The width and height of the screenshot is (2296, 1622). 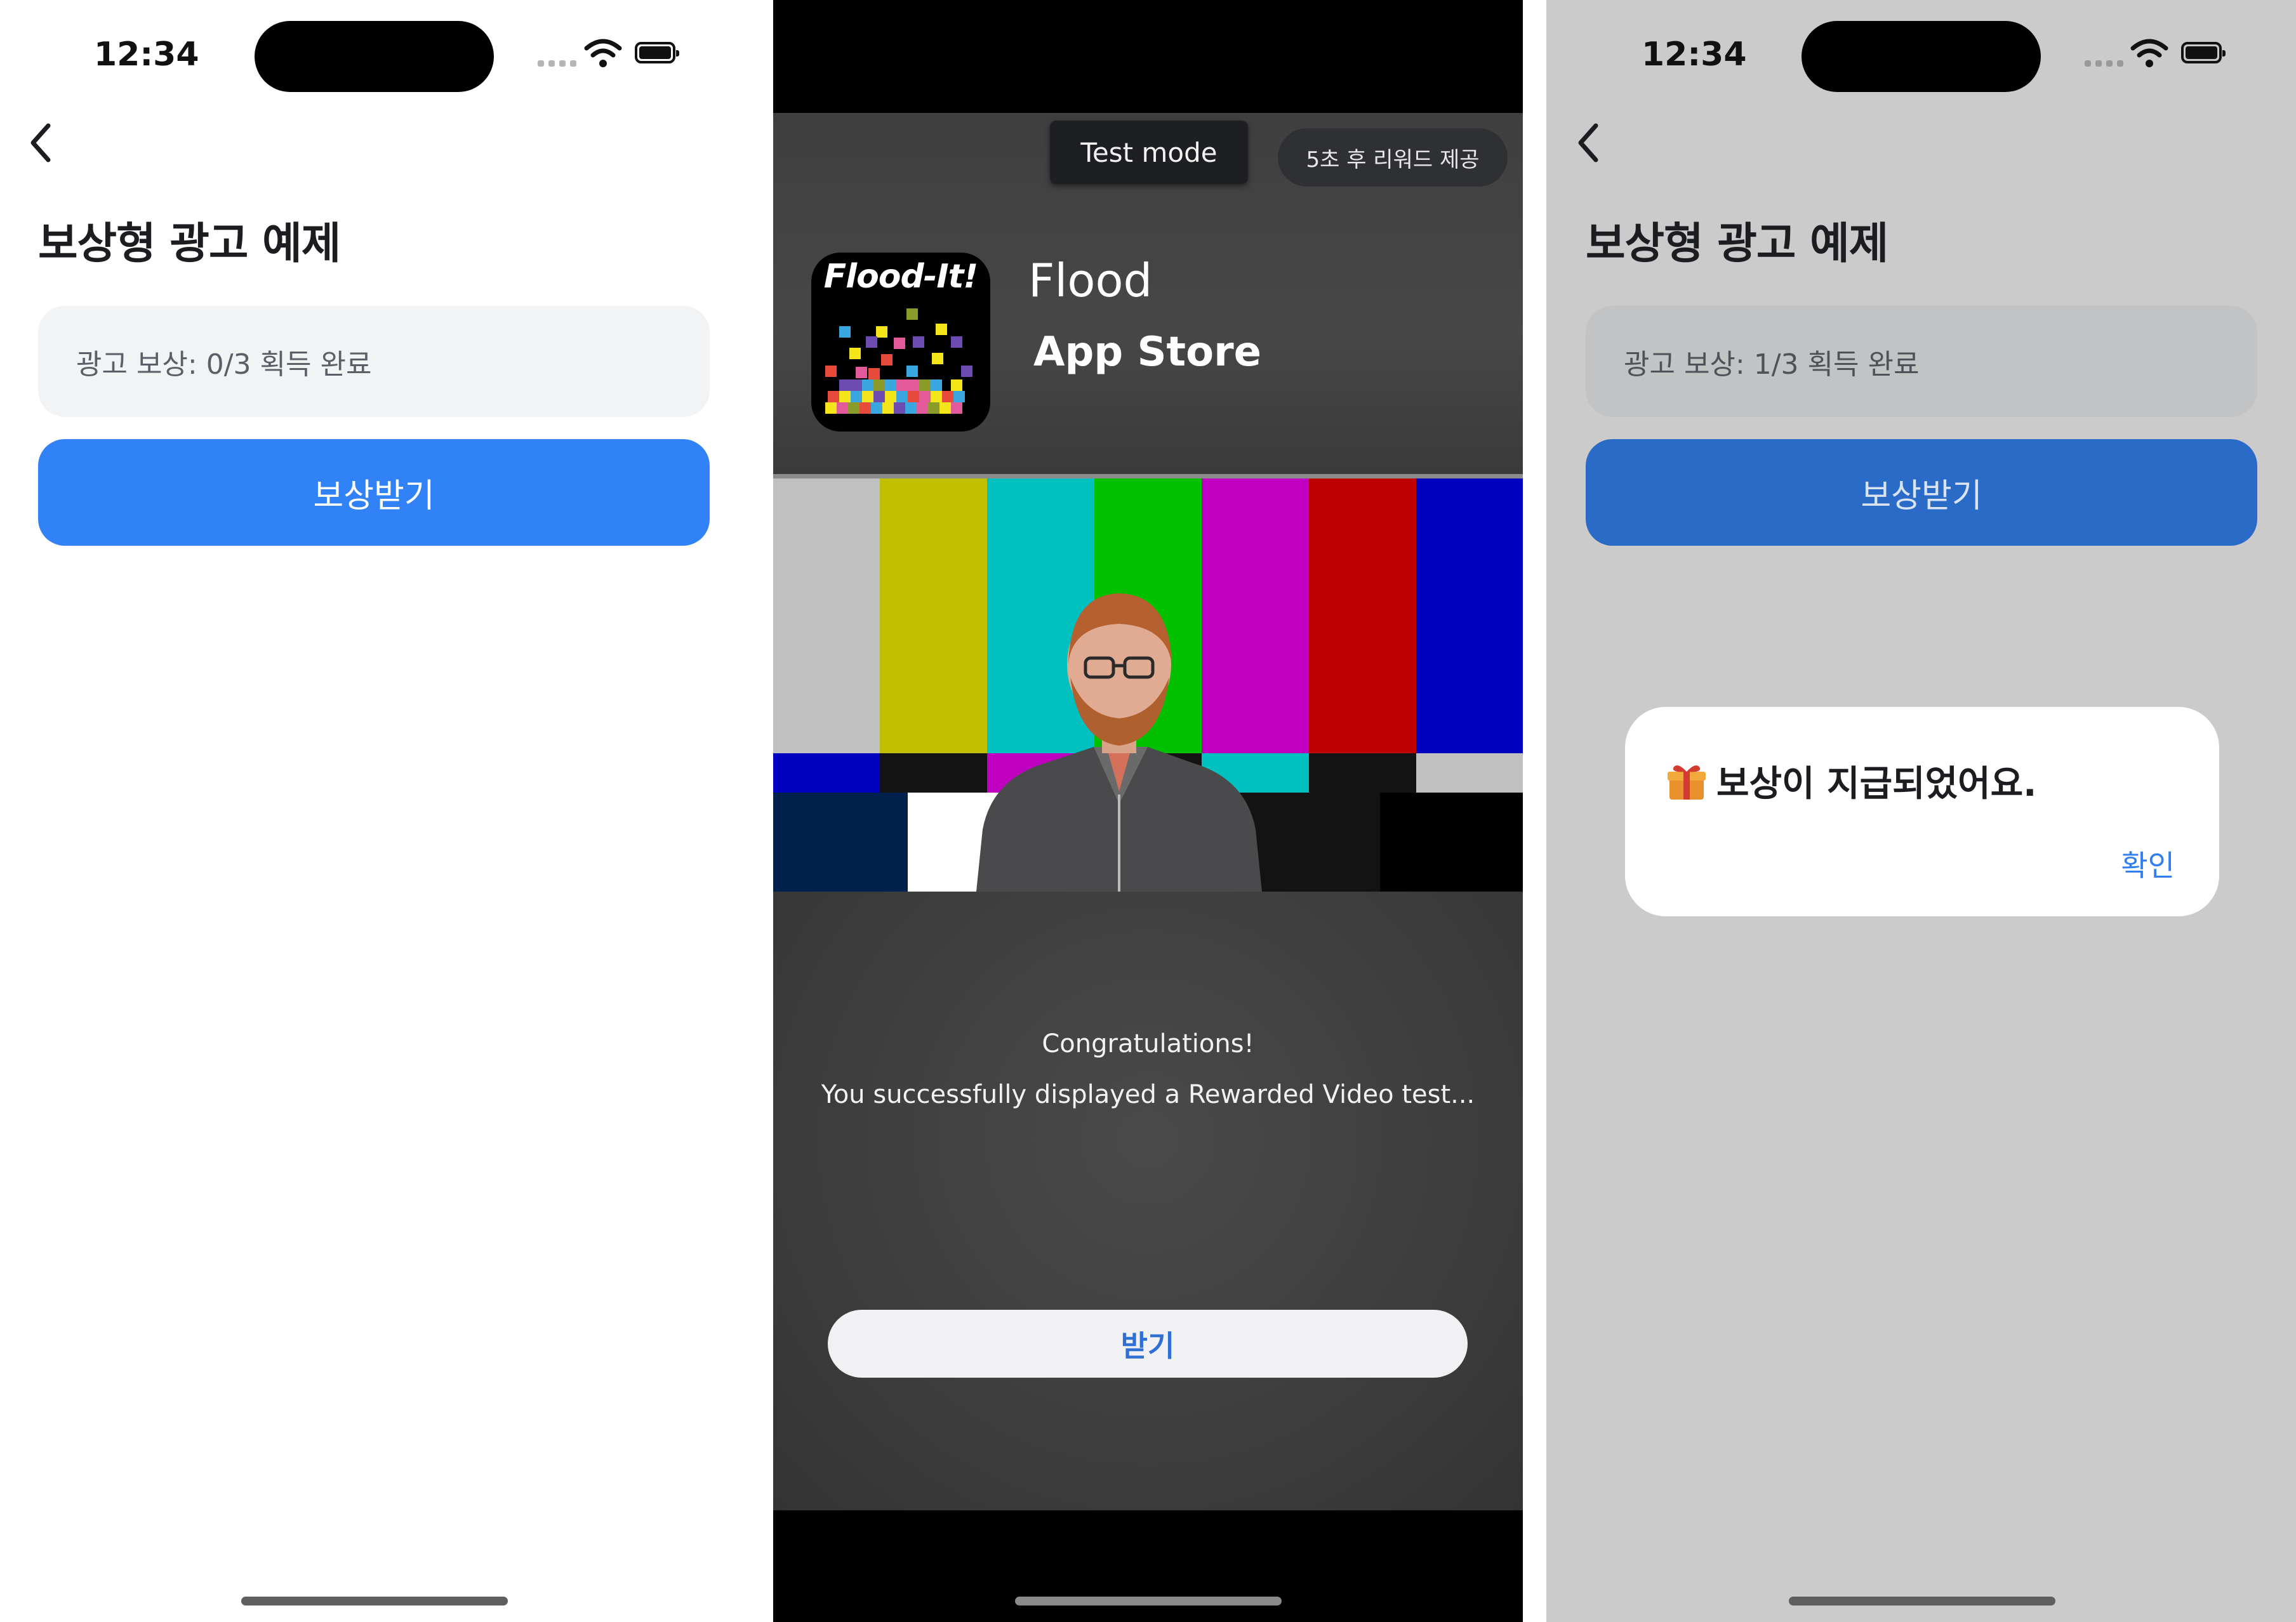 I want to click on dialog-message-row: 보상이 지급되었어요., so click(x=1851, y=781).